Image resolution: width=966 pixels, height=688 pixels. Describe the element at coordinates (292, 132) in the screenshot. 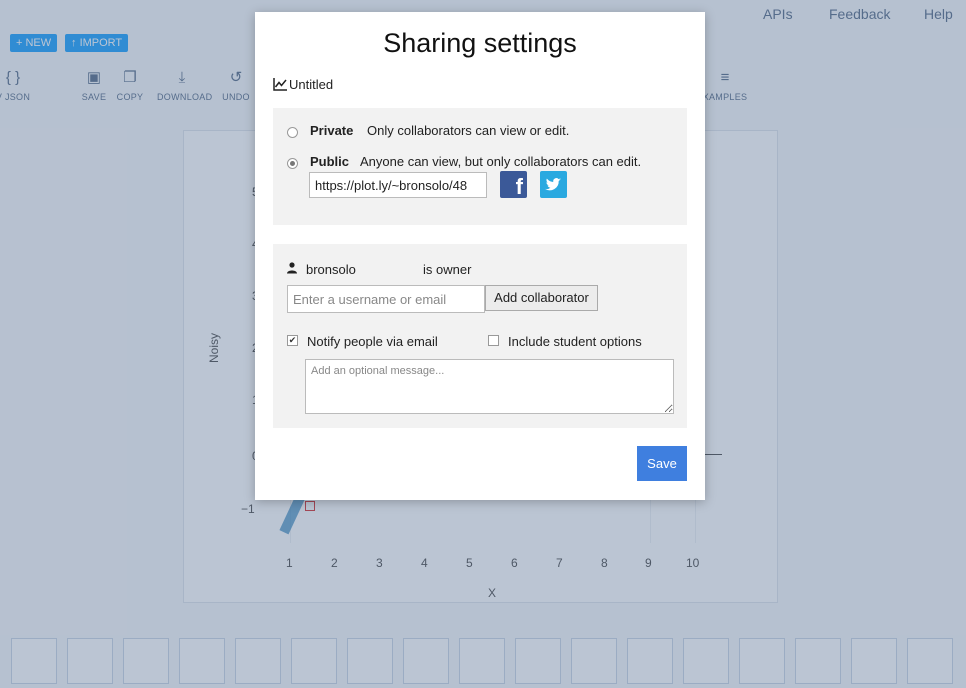

I see `private-radio` at that location.